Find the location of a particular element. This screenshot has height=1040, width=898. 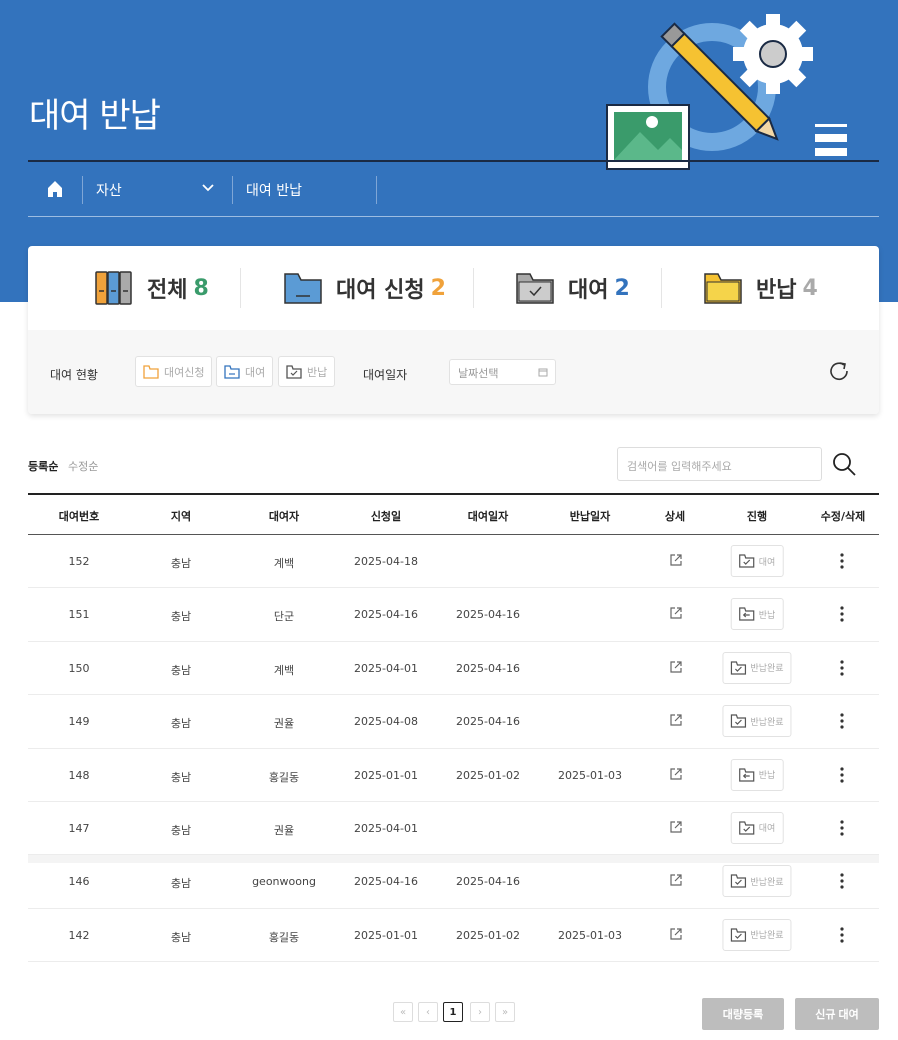

status-stats: 전체 8 대여 신청 2 대여 2 반납 4 is located at coordinates (453, 288).